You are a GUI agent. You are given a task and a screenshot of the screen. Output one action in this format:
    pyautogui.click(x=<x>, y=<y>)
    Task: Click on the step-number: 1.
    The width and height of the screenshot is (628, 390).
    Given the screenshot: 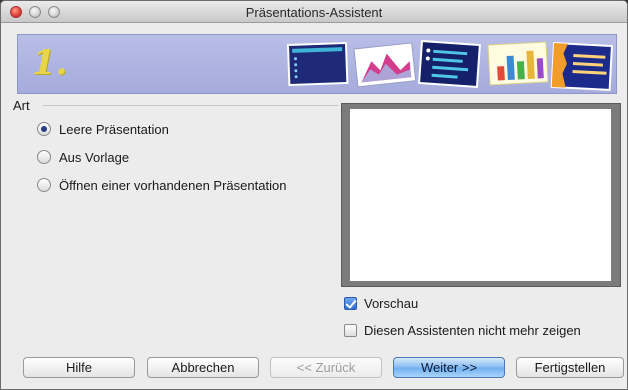 What is the action you would take?
    pyautogui.click(x=50, y=63)
    